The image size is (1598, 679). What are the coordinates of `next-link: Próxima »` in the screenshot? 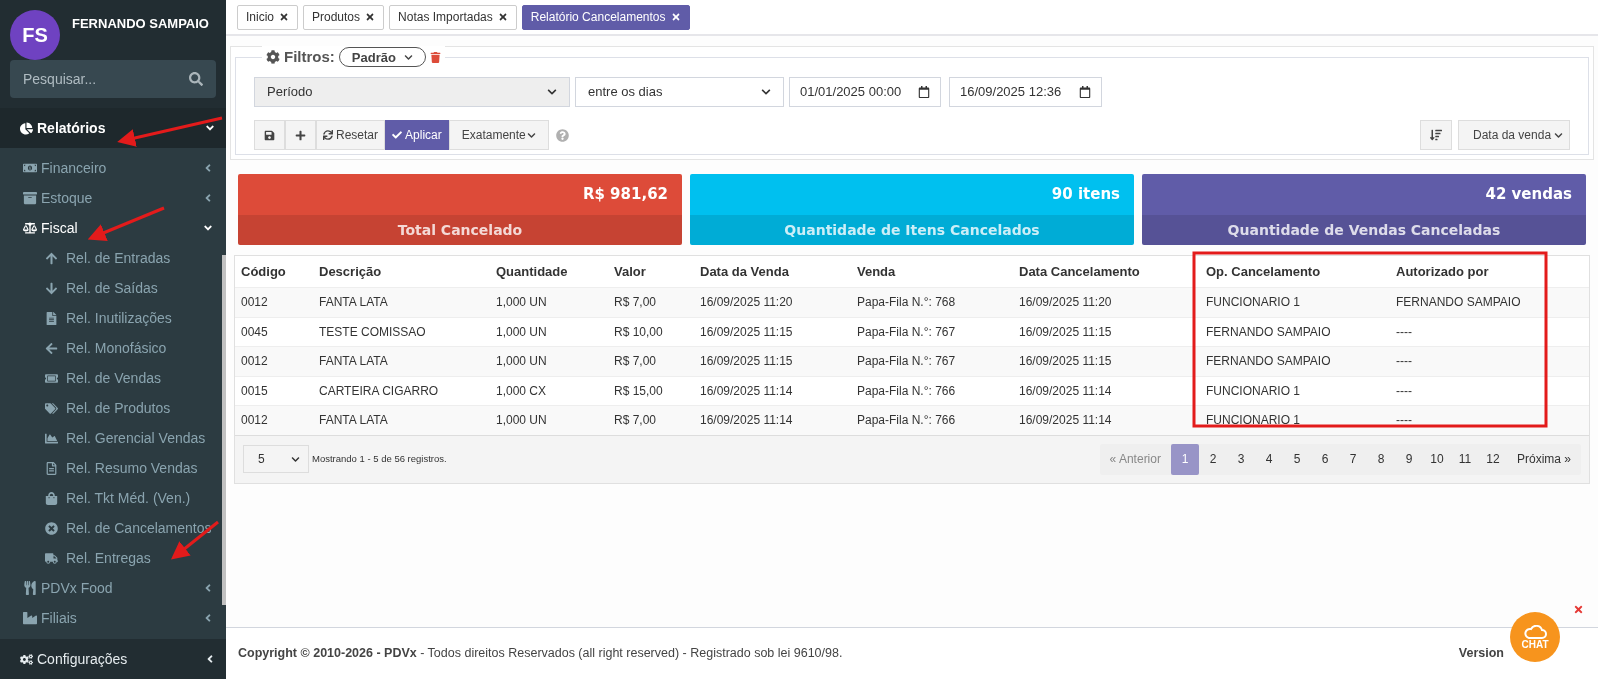 It's located at (1543, 459).